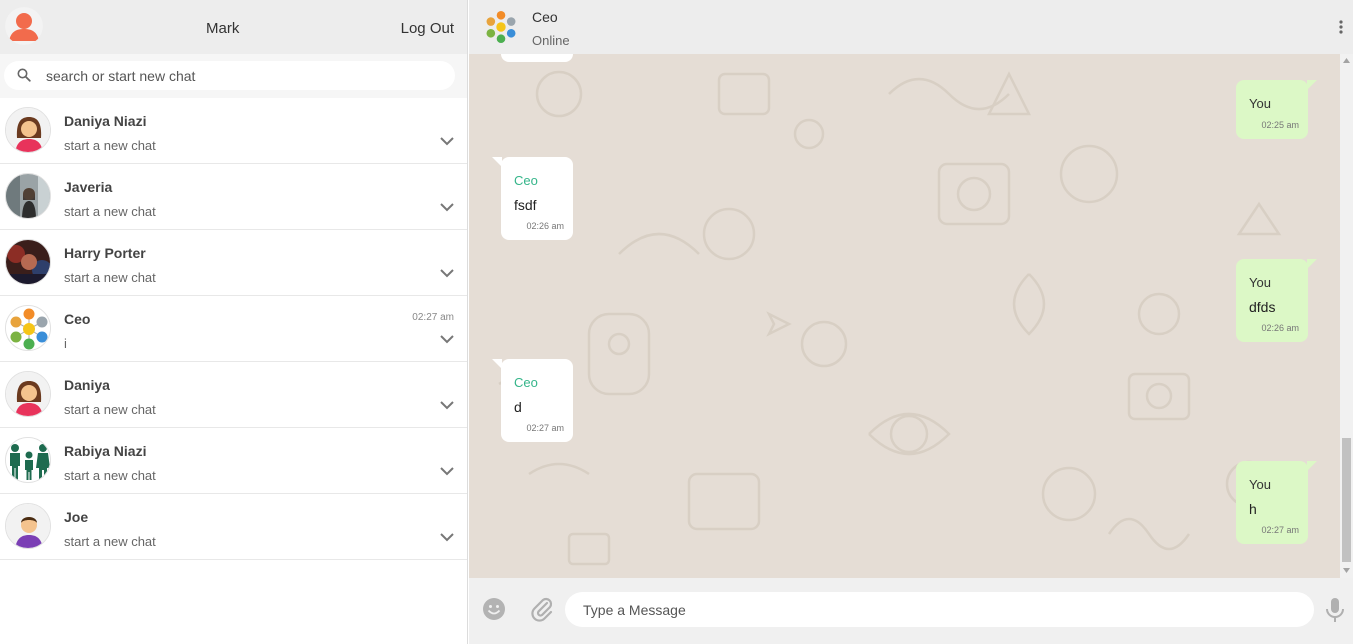  Describe the element at coordinates (87, 385) in the screenshot. I see `chat-name: Daniya` at that location.